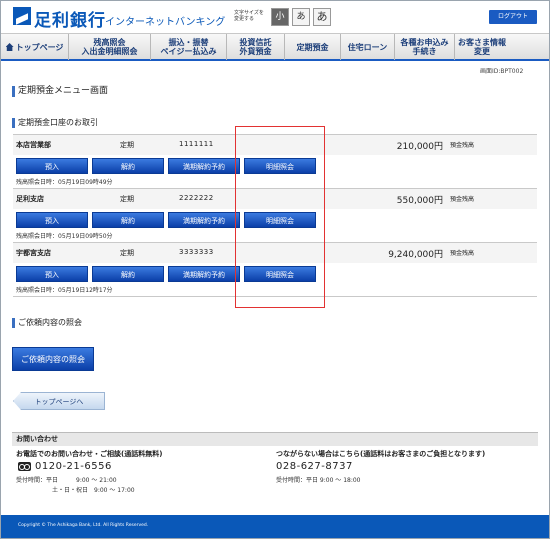 The image size is (550, 539). Describe the element at coordinates (30, 199) in the screenshot. I see `account-branch: 足利支店` at that location.